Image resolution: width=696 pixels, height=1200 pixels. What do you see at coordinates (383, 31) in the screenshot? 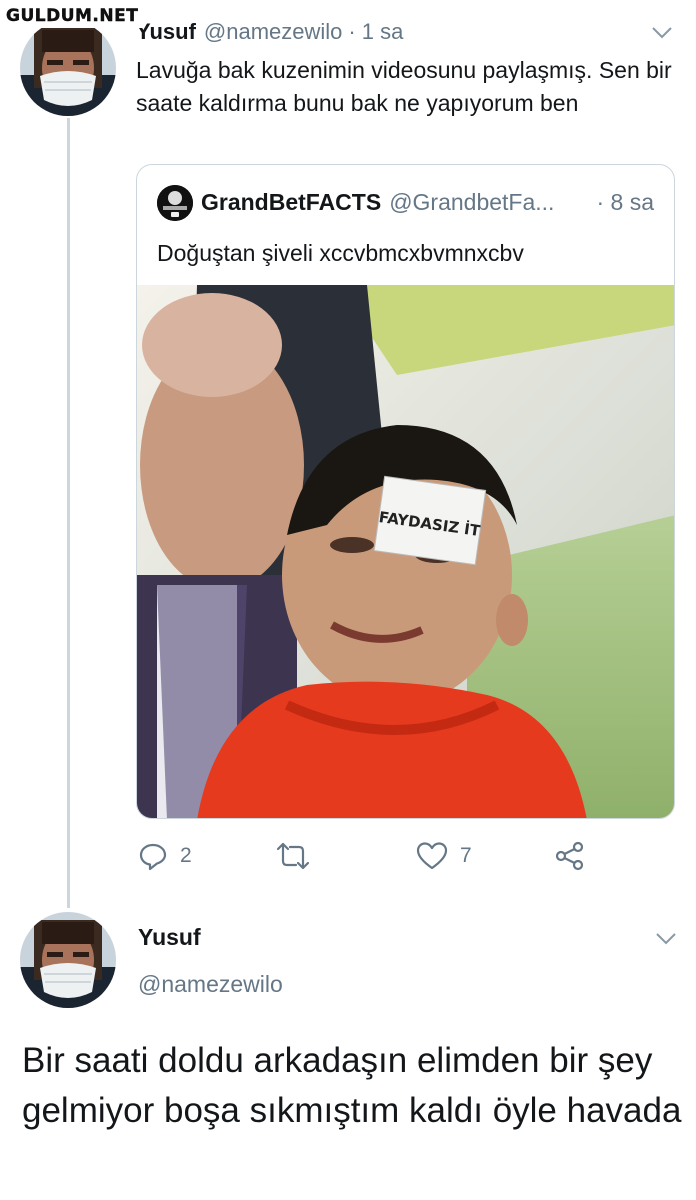
I see `tweet-time: 1 sa` at bounding box center [383, 31].